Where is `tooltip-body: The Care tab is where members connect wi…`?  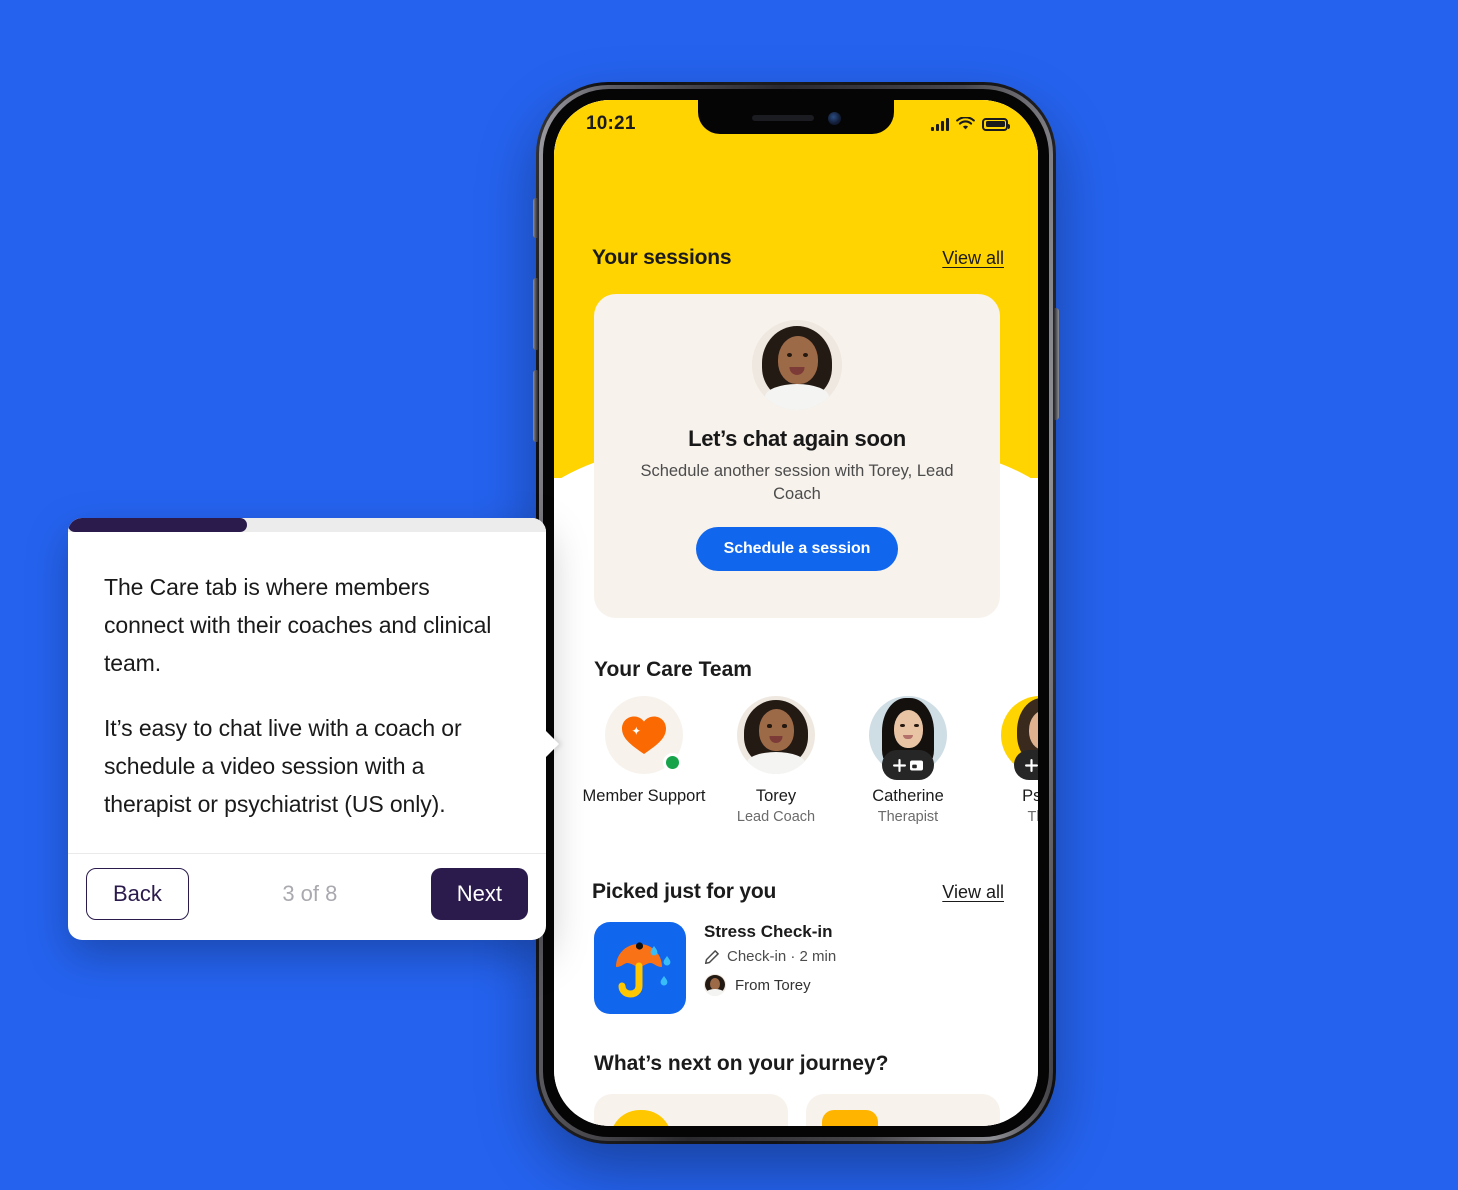
tooltip-body: The Care tab is where members connect wi… is located at coordinates (307, 692).